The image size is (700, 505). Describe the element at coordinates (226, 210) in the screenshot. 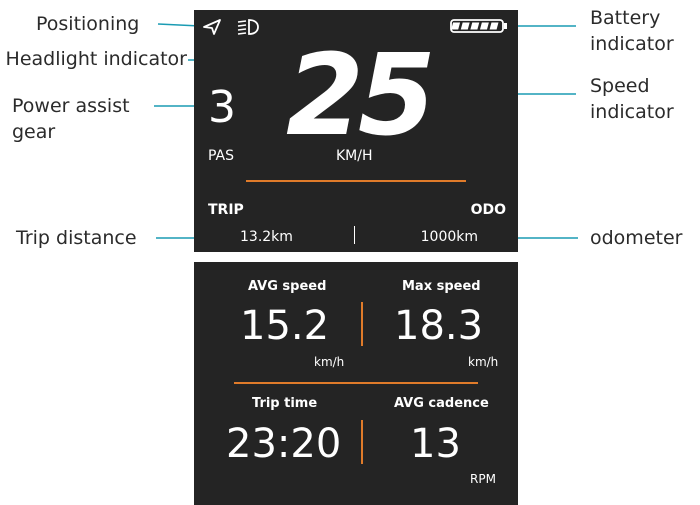

I see `trip-label: TRIP` at that location.